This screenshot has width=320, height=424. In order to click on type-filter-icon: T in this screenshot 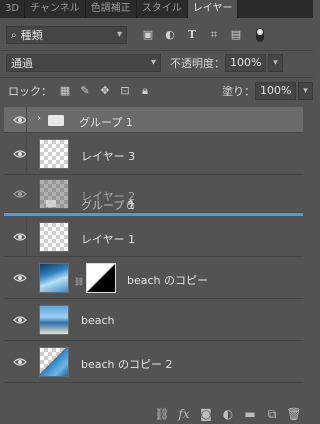, I will do `click(192, 35)`.